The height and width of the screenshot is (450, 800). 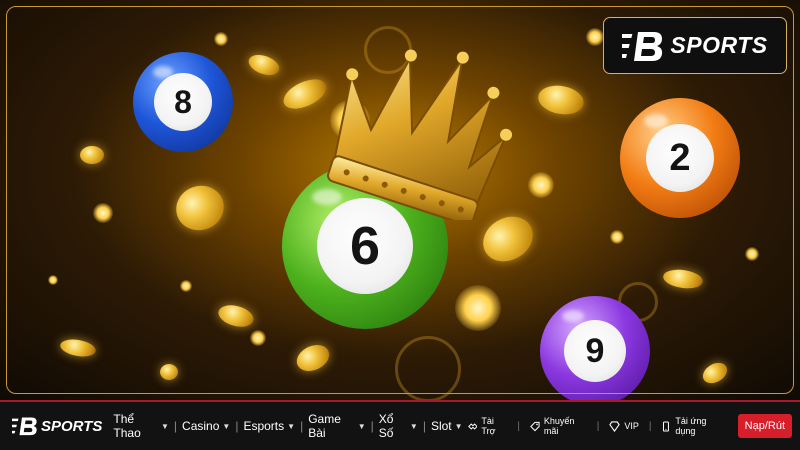 I want to click on menu-item-label: Game Bài, so click(x=324, y=426).